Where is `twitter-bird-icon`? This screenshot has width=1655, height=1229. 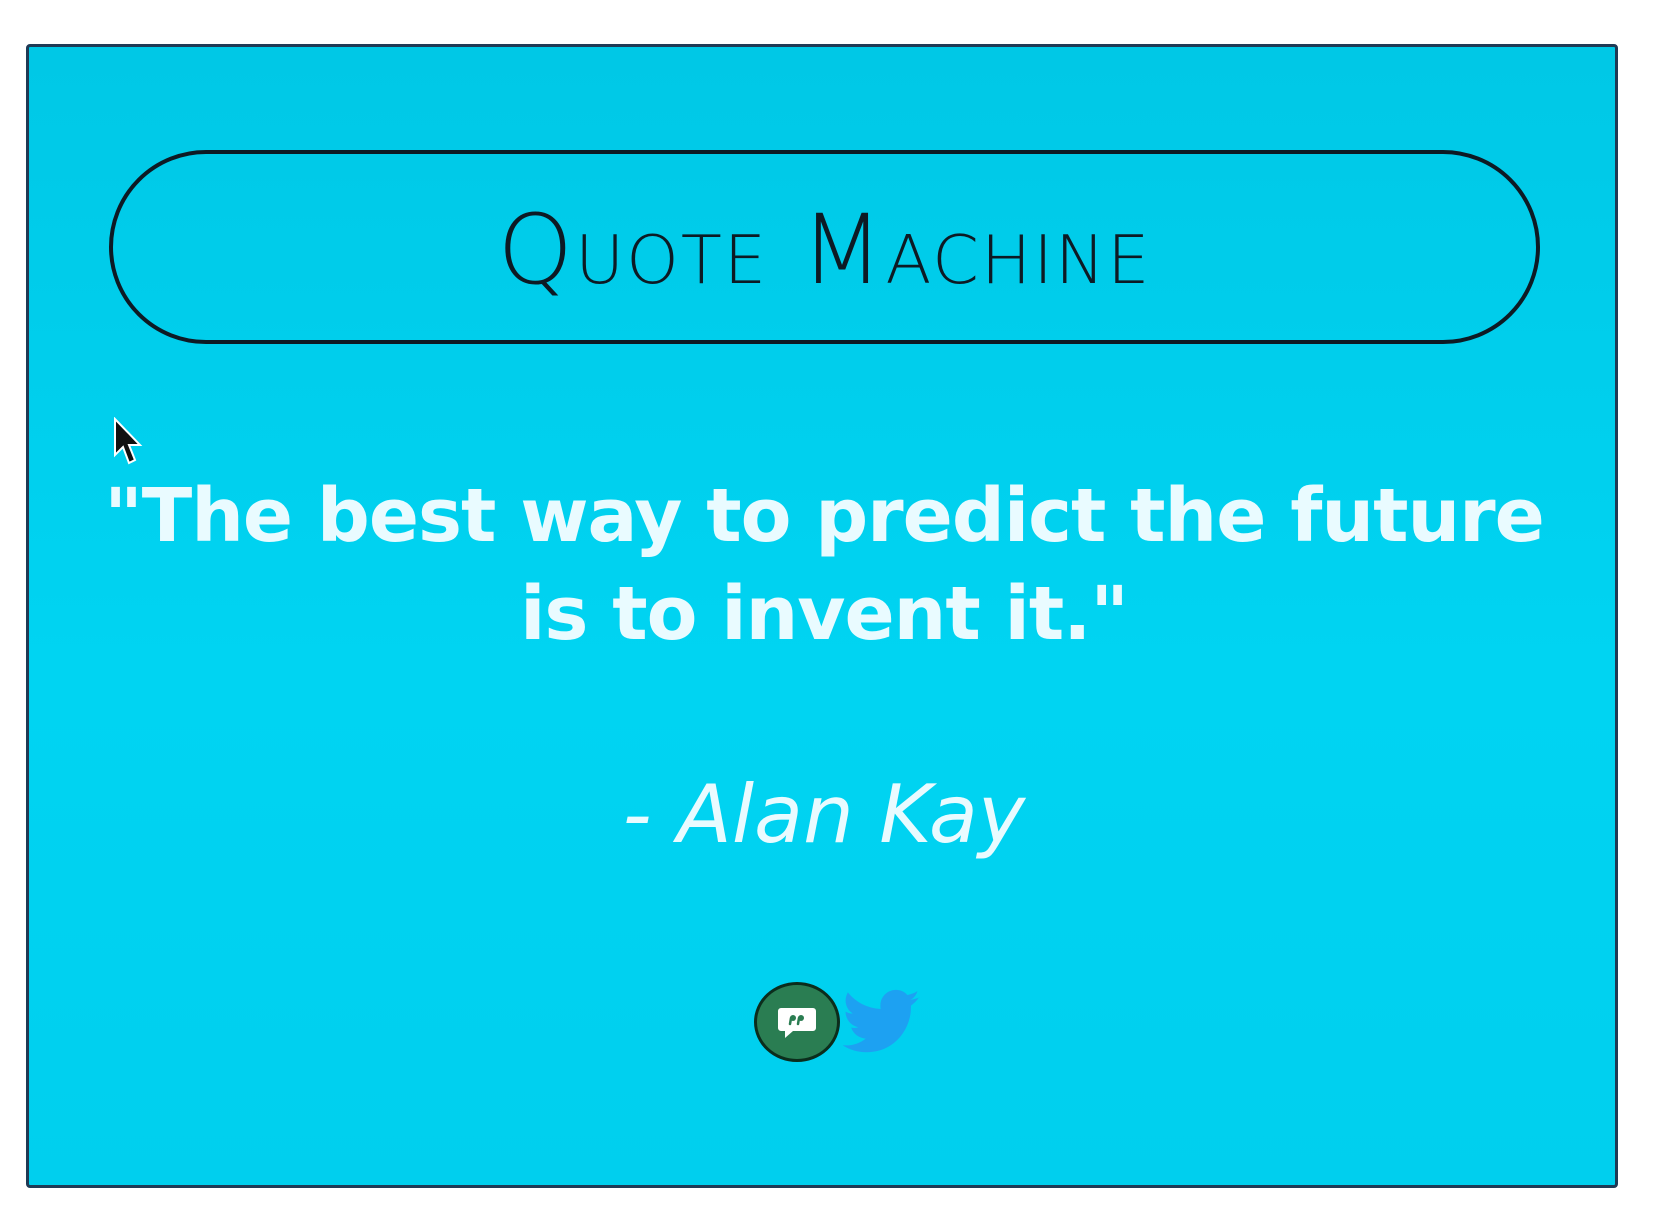
twitter-bird-icon is located at coordinates (881, 1021).